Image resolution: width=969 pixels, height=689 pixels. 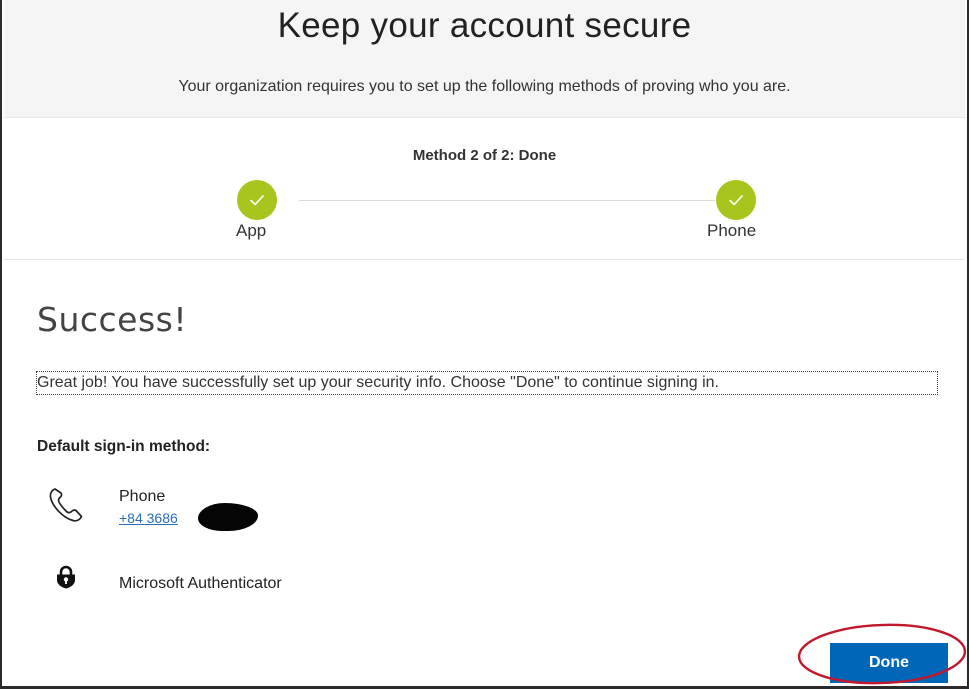 What do you see at coordinates (66, 505) in the screenshot?
I see `phone-icon` at bounding box center [66, 505].